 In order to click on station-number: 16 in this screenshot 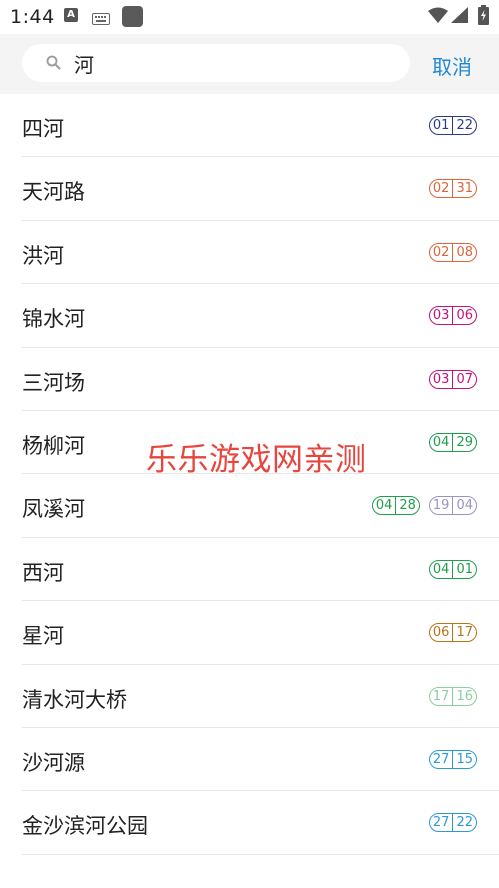, I will do `click(464, 696)`.